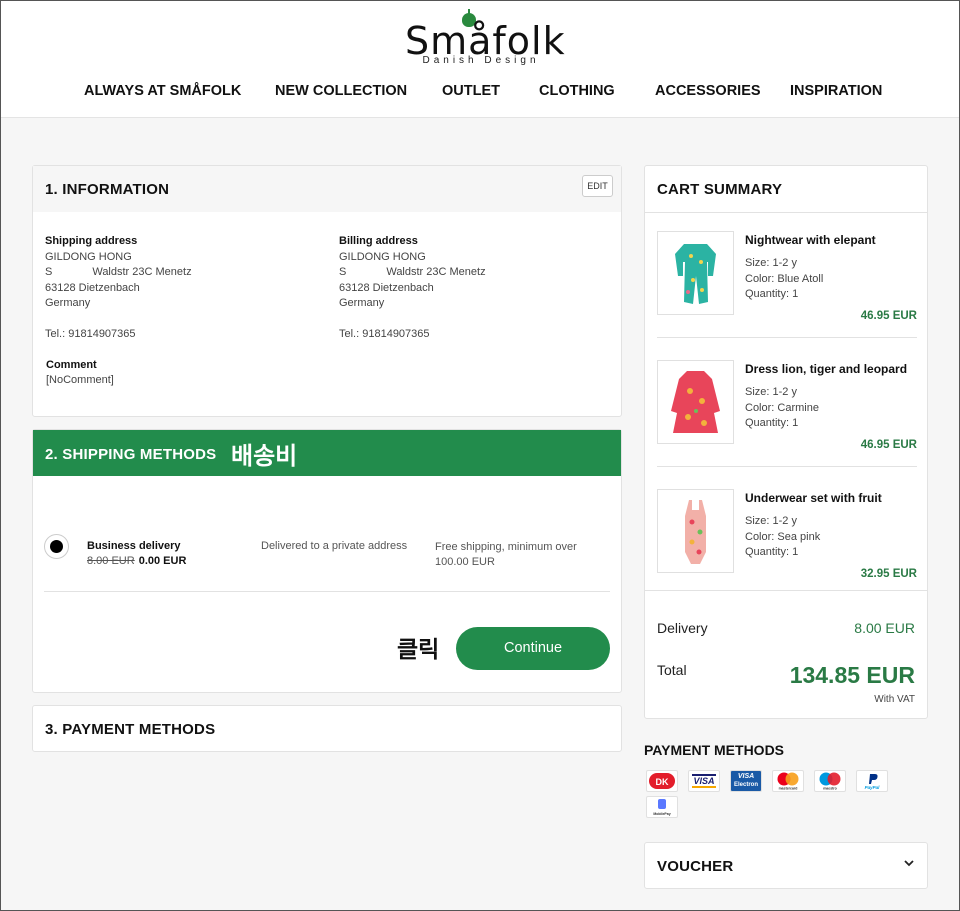 The width and height of the screenshot is (960, 911). I want to click on payment-methods-step-title: 3. PAYMENT METHODS, so click(130, 729).